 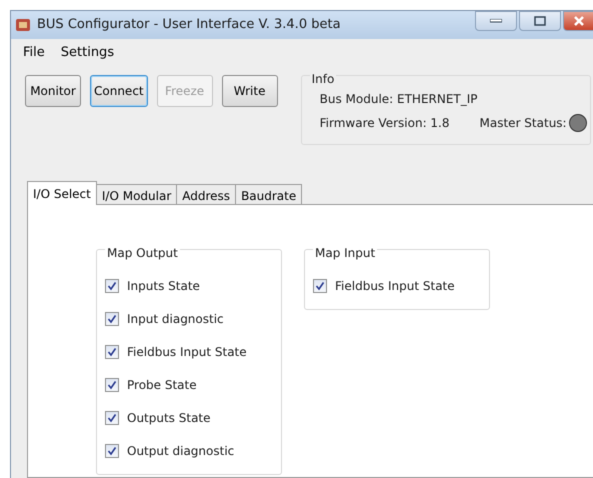 What do you see at coordinates (119, 90) in the screenshot?
I see `toolbar-button: Connect` at bounding box center [119, 90].